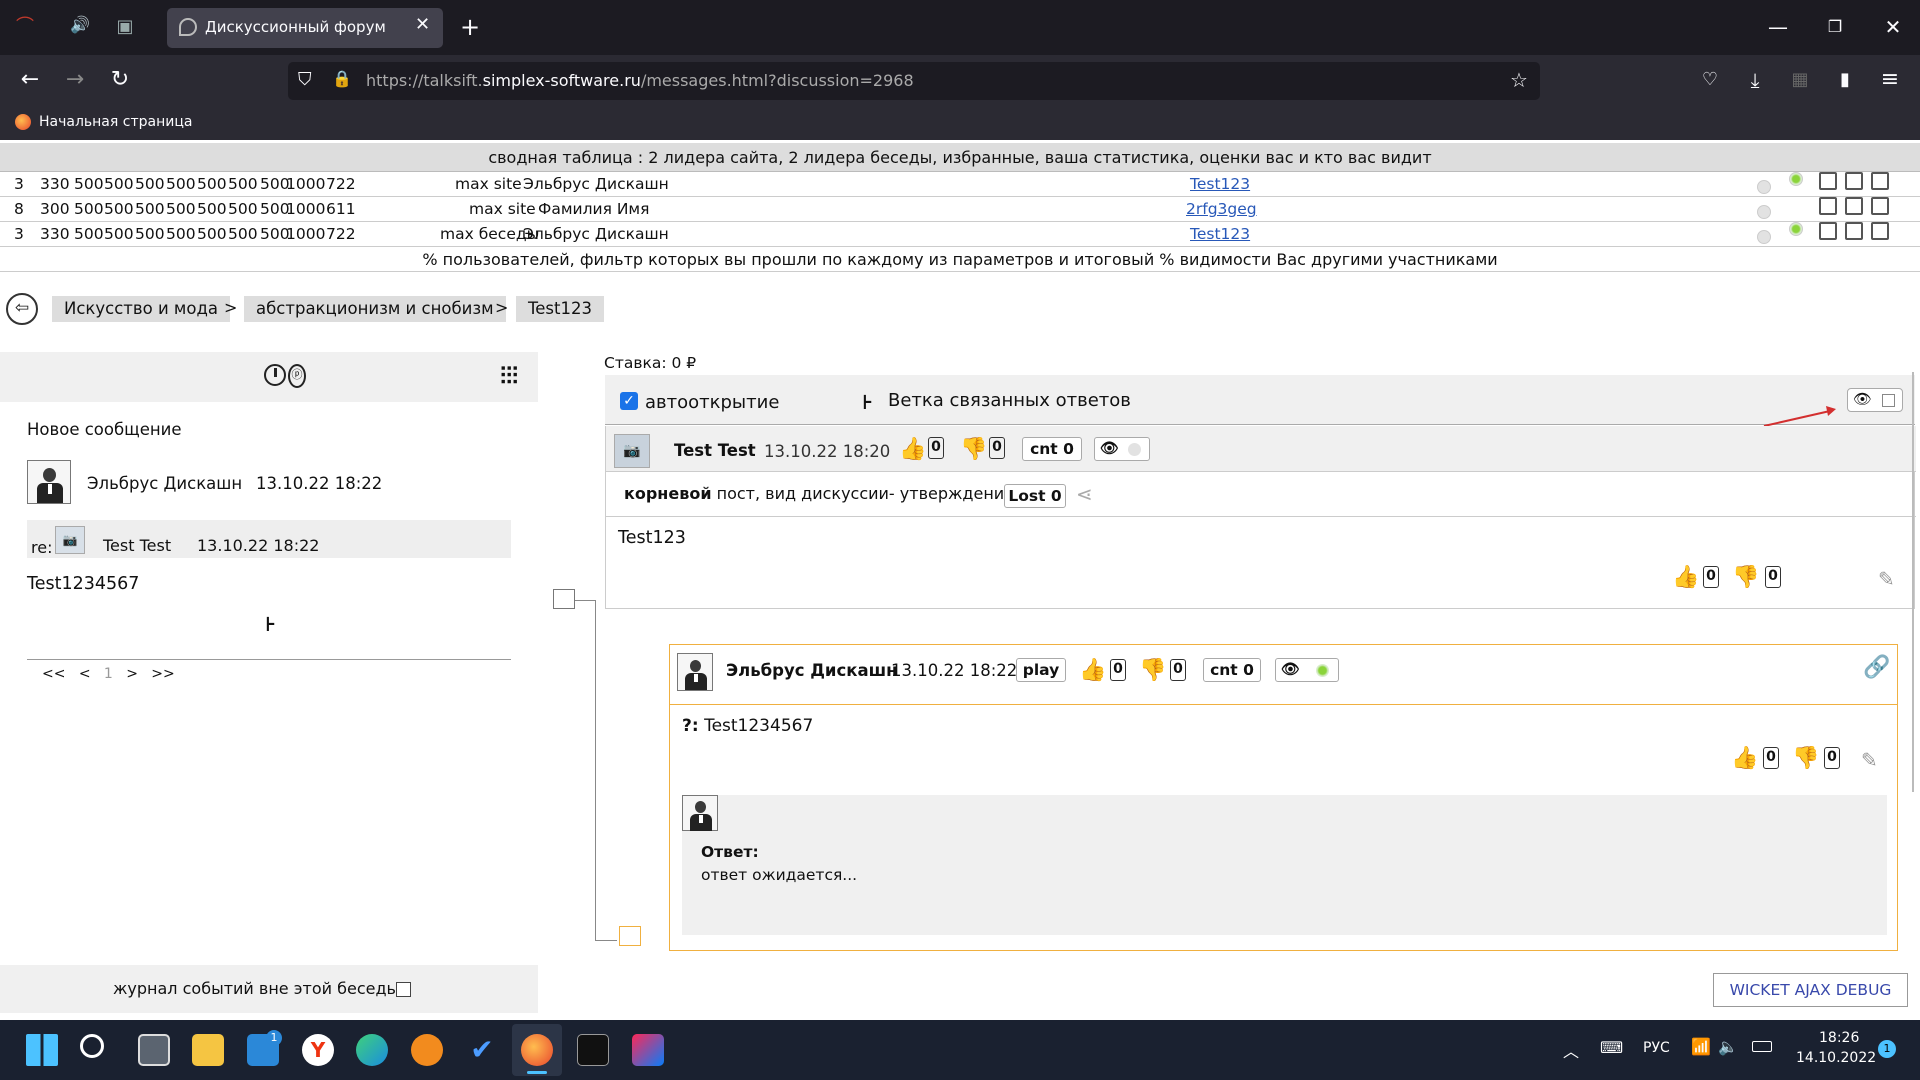 This screenshot has width=1920, height=1080. Describe the element at coordinates (1845, 80) in the screenshot. I see `extensions-badge-icon: ▮` at that location.